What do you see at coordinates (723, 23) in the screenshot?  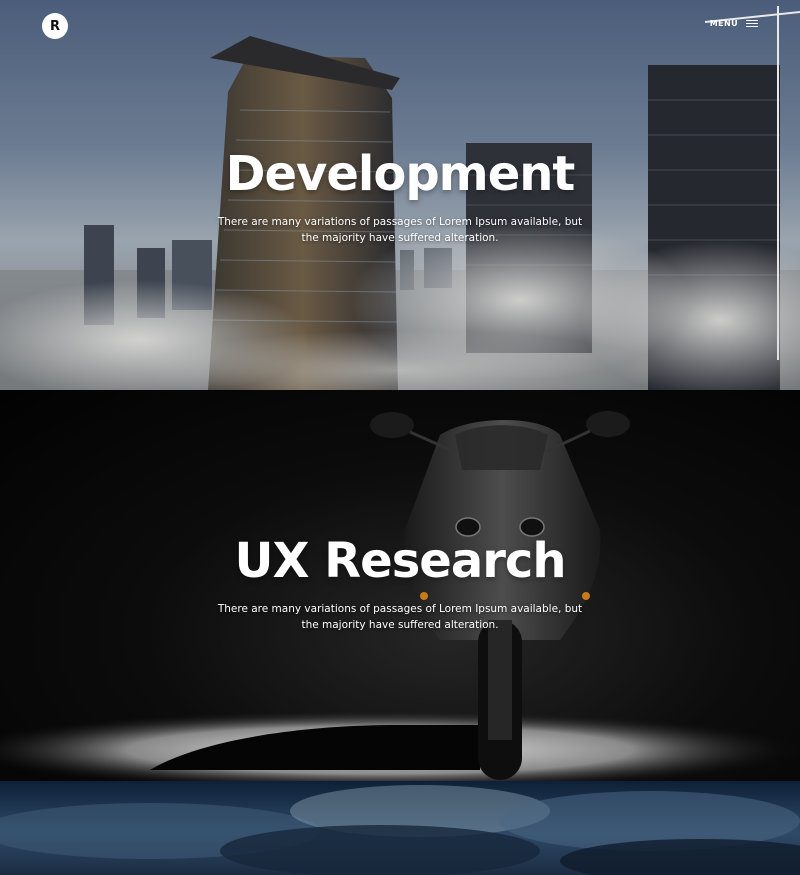 I see `menu-label: MENU` at bounding box center [723, 23].